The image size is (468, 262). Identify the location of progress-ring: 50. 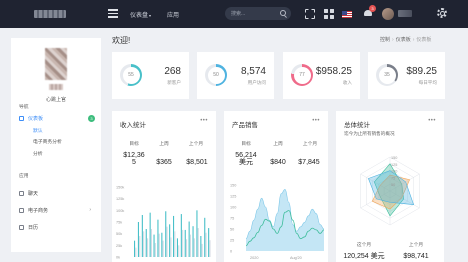
(216, 75).